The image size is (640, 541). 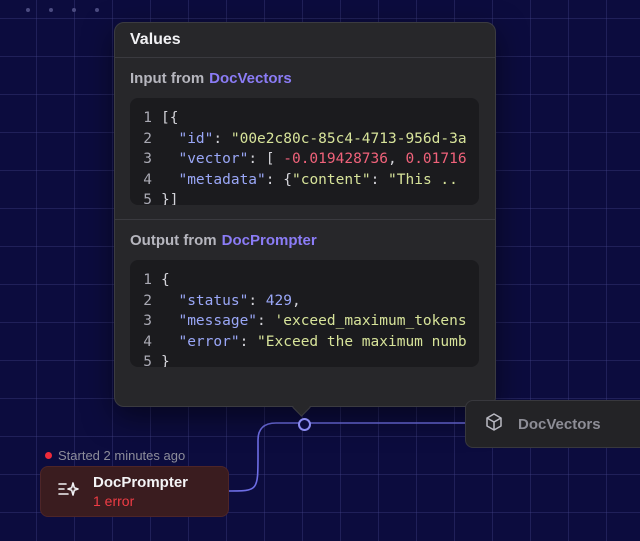 I want to click on sparkle-list-icon, so click(x=68, y=491).